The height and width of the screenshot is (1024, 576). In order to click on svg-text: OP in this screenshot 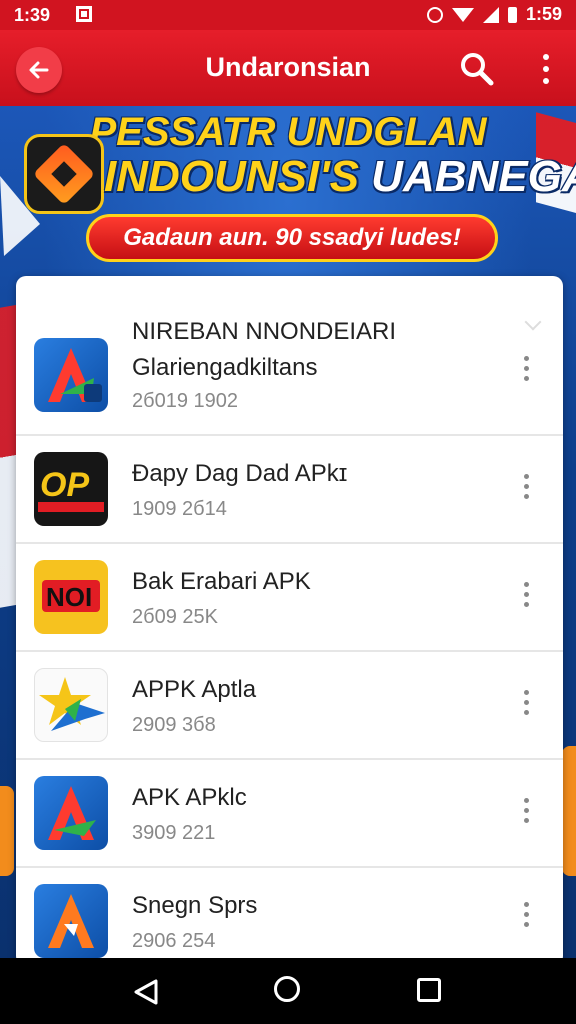, I will do `click(64, 485)`.